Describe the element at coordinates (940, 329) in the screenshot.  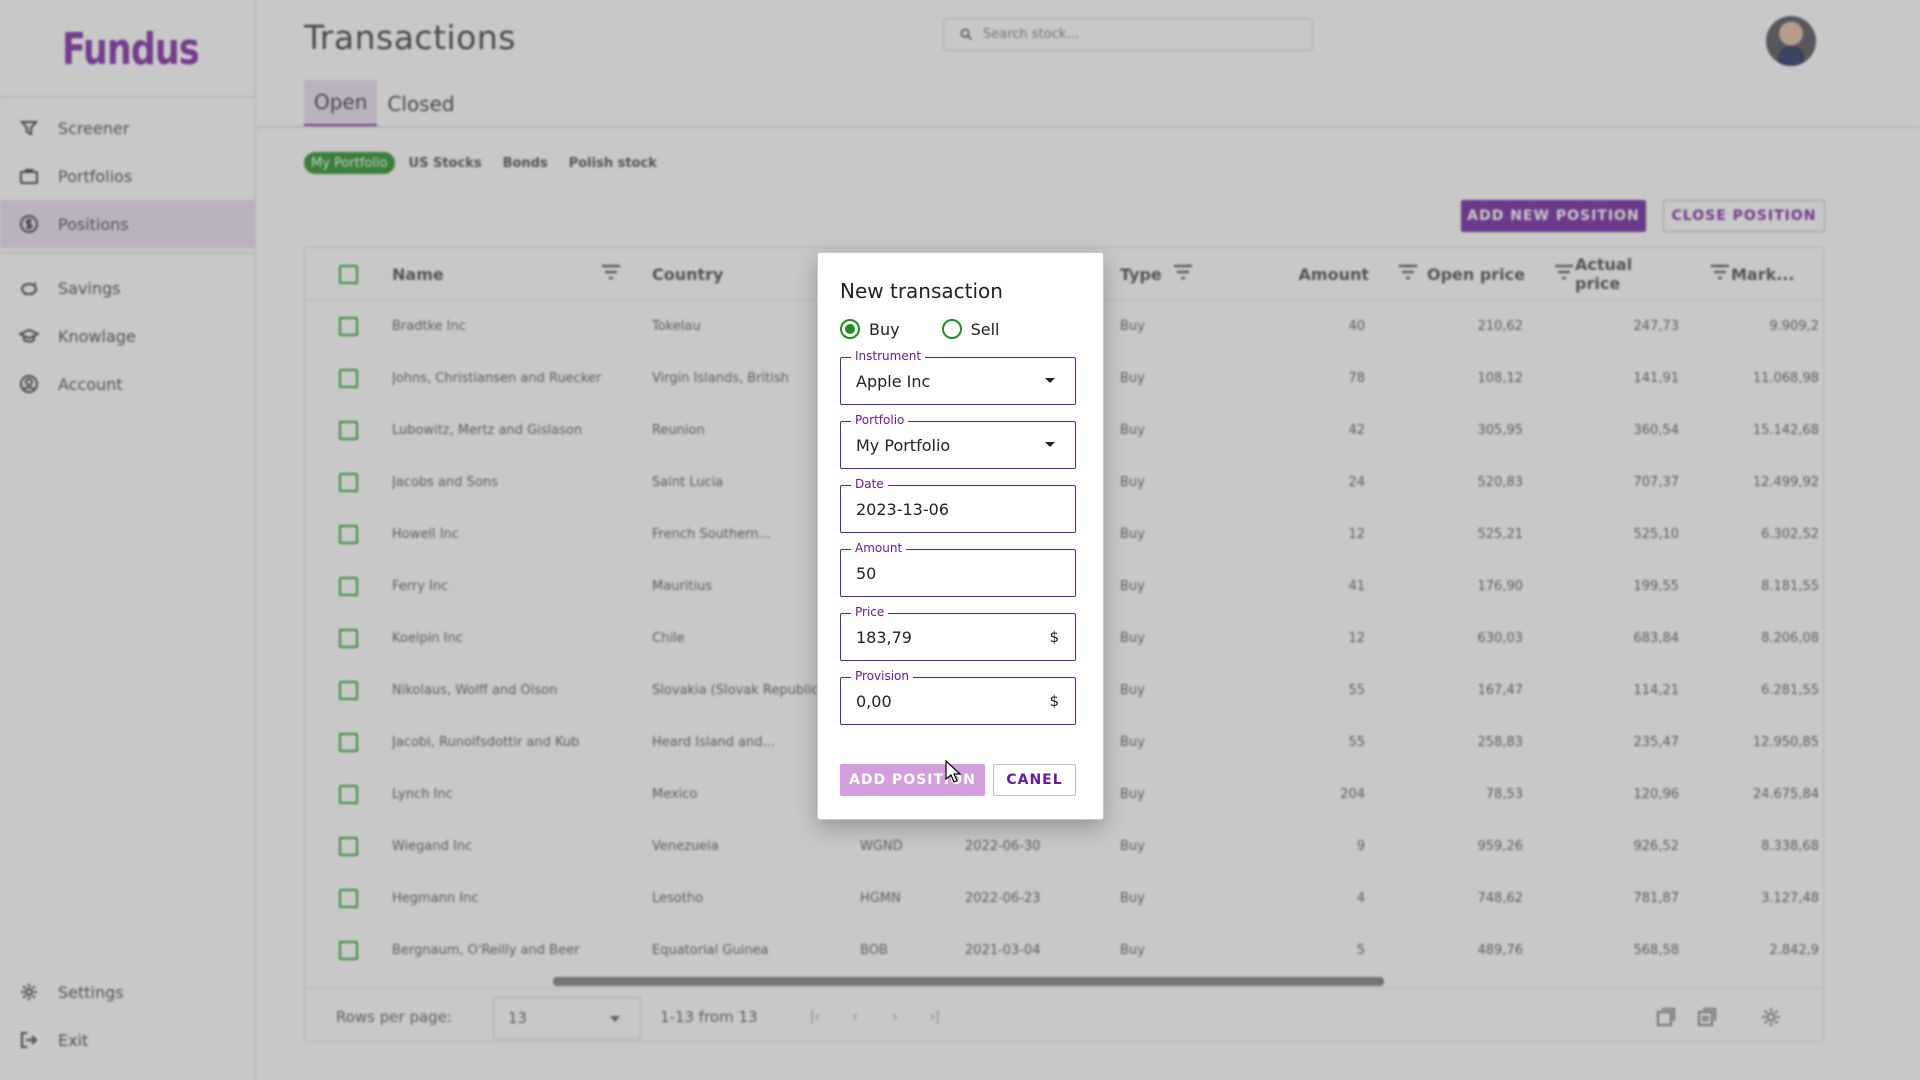
I see `transaction-side-radio-group: Buy Sell` at that location.